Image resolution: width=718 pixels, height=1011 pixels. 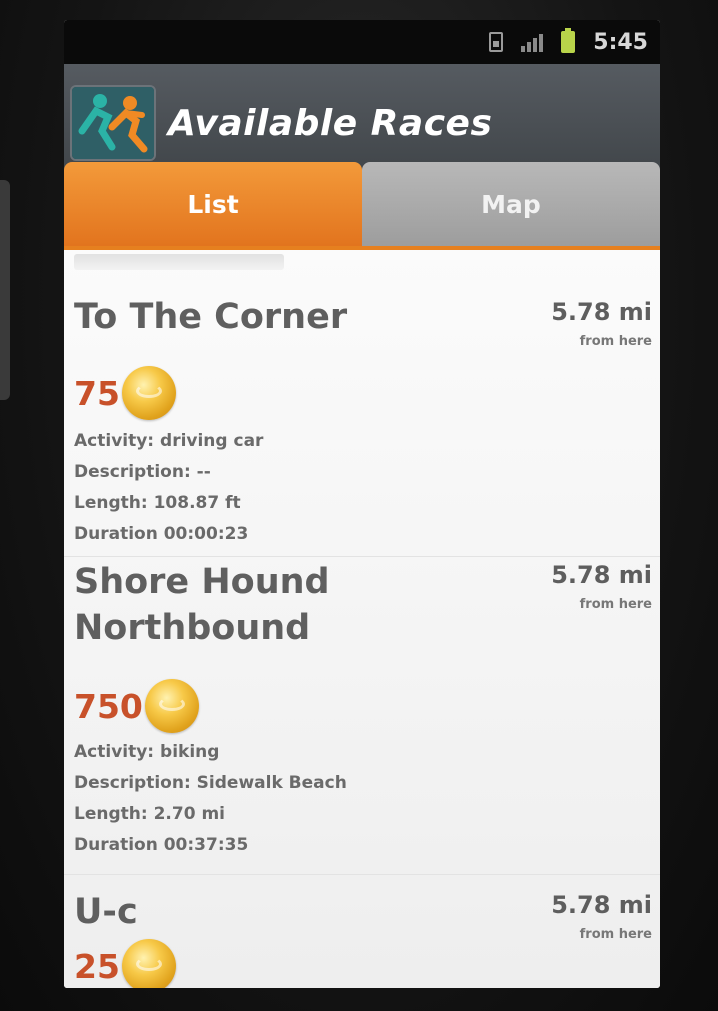 What do you see at coordinates (157, 503) in the screenshot?
I see `race-length: Length: 108.87 ft` at bounding box center [157, 503].